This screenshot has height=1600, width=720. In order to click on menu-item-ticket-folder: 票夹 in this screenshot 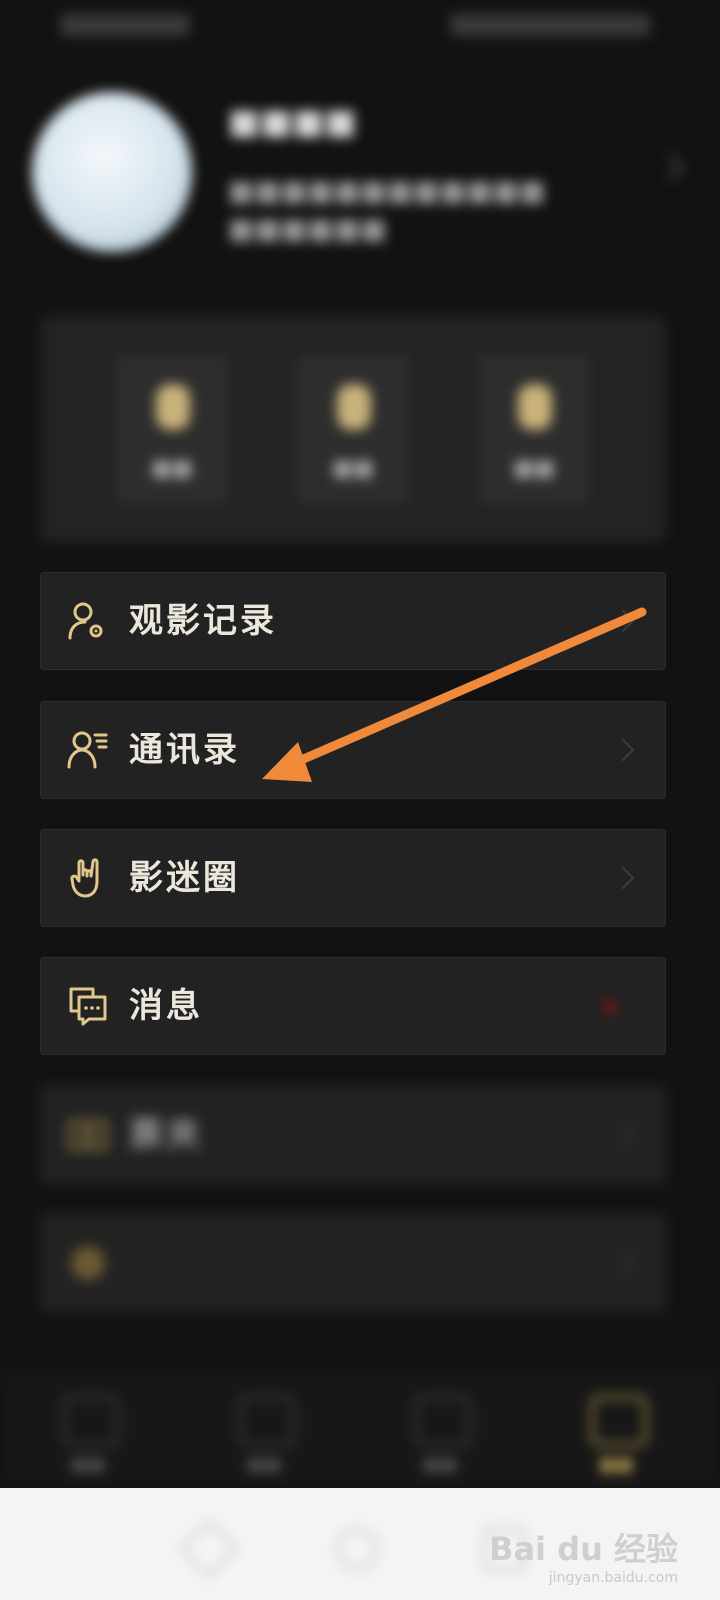, I will do `click(353, 1135)`.